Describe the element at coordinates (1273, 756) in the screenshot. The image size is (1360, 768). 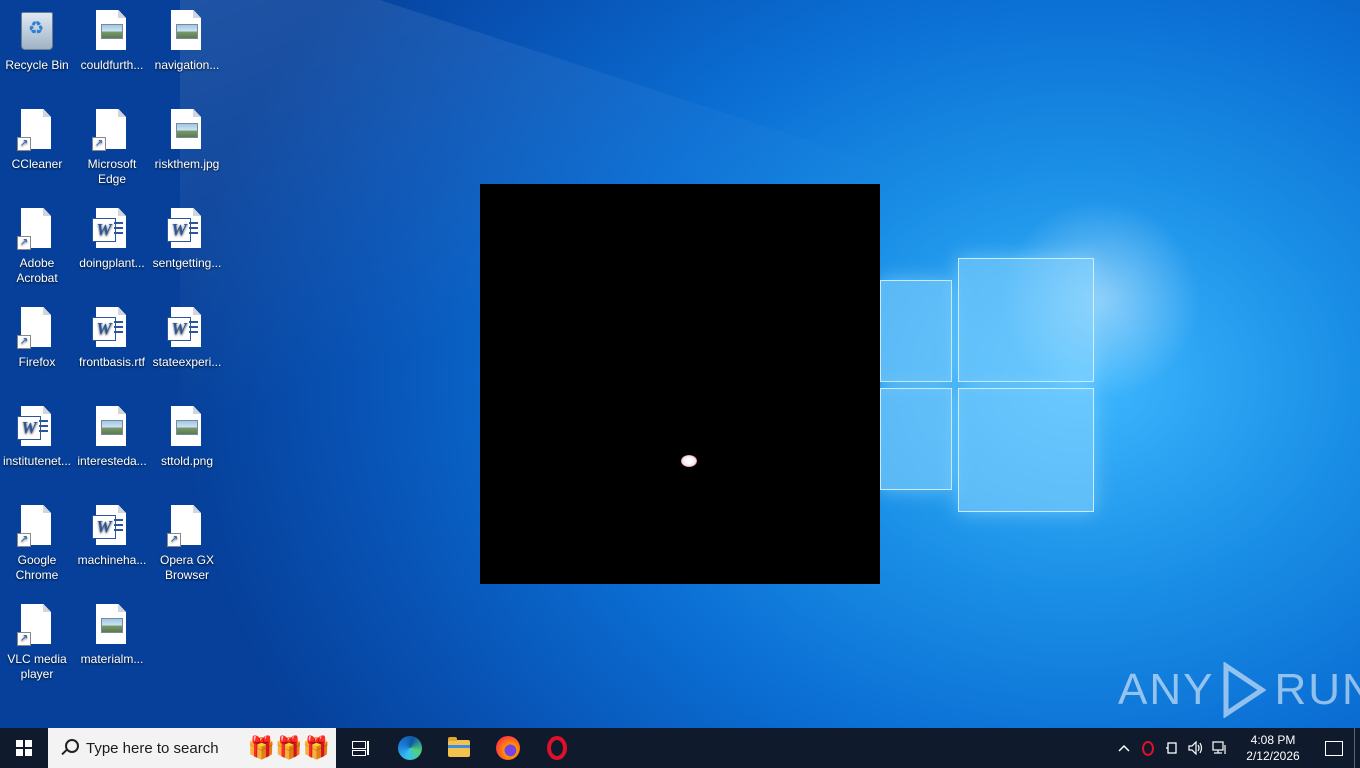
I see `clock-date: 2/12/2026` at that location.